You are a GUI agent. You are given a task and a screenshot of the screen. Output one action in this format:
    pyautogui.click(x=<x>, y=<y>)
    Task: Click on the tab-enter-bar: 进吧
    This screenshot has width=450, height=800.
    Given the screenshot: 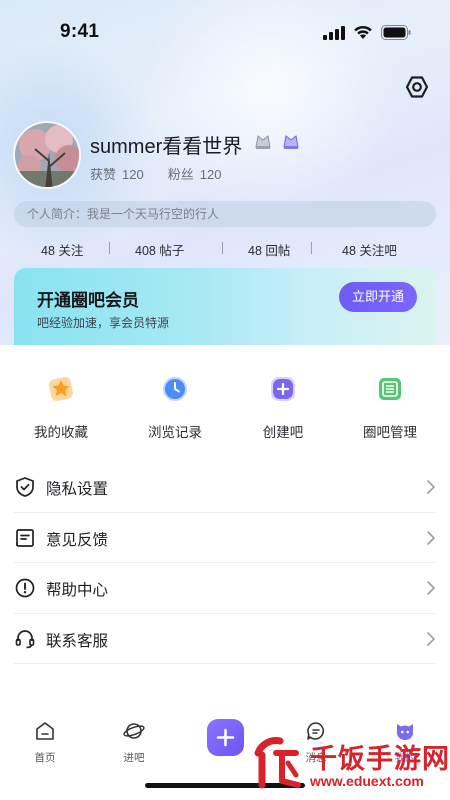 What is the action you would take?
    pyautogui.click(x=134, y=742)
    